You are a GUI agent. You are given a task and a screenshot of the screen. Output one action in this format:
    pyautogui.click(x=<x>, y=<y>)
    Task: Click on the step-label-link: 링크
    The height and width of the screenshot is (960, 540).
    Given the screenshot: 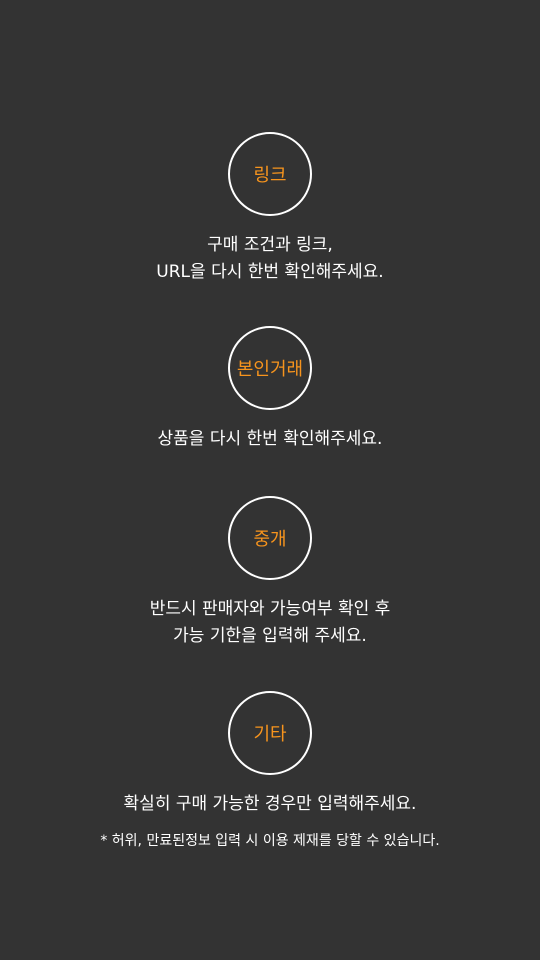 What is the action you would take?
    pyautogui.click(x=270, y=175)
    